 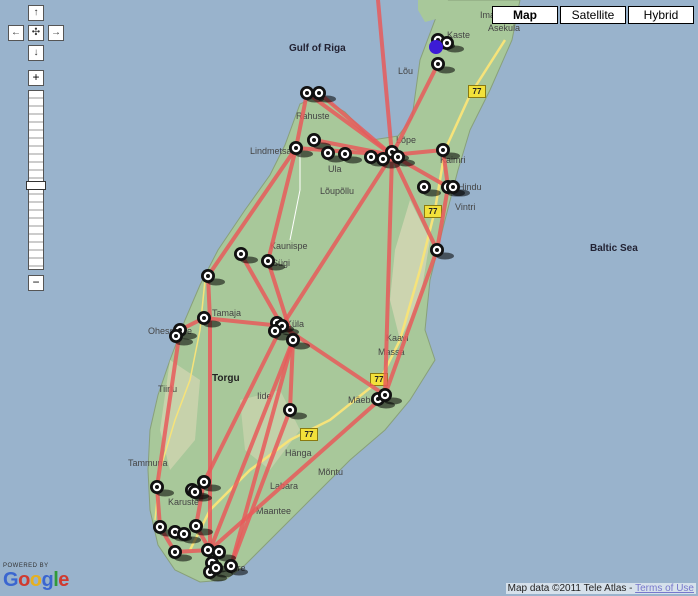 I want to click on map-type-satellite-button: Satellite, so click(x=593, y=15).